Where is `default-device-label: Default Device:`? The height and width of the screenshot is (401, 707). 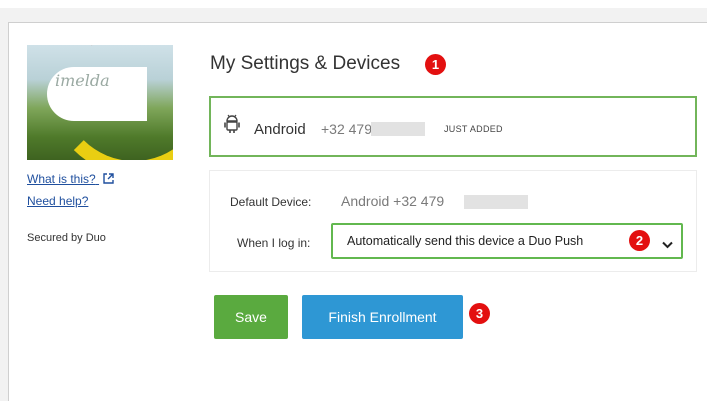 default-device-label: Default Device: is located at coordinates (271, 202).